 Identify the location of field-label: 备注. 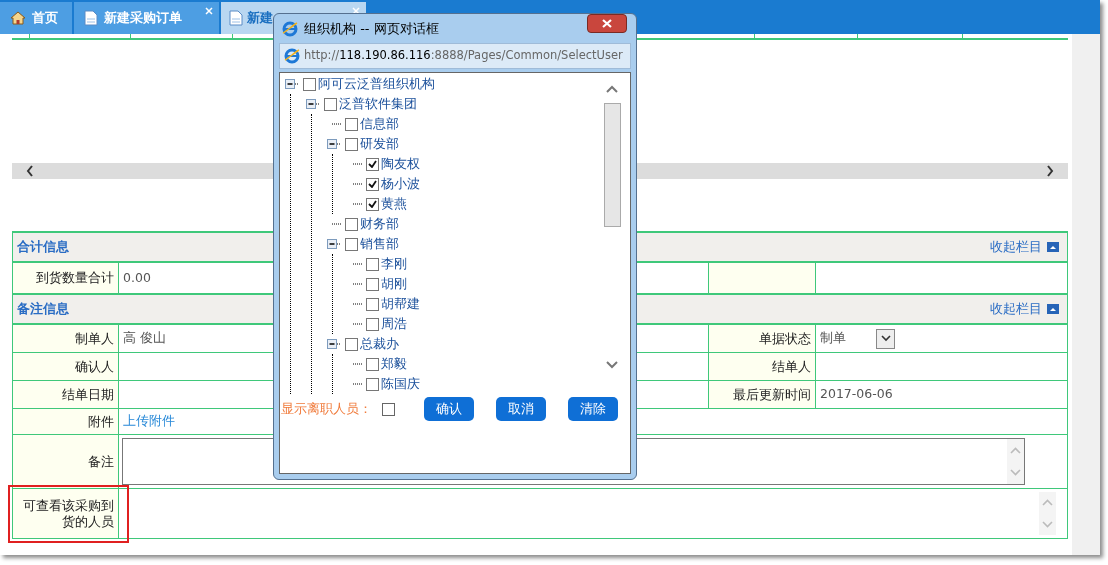
(66, 461).